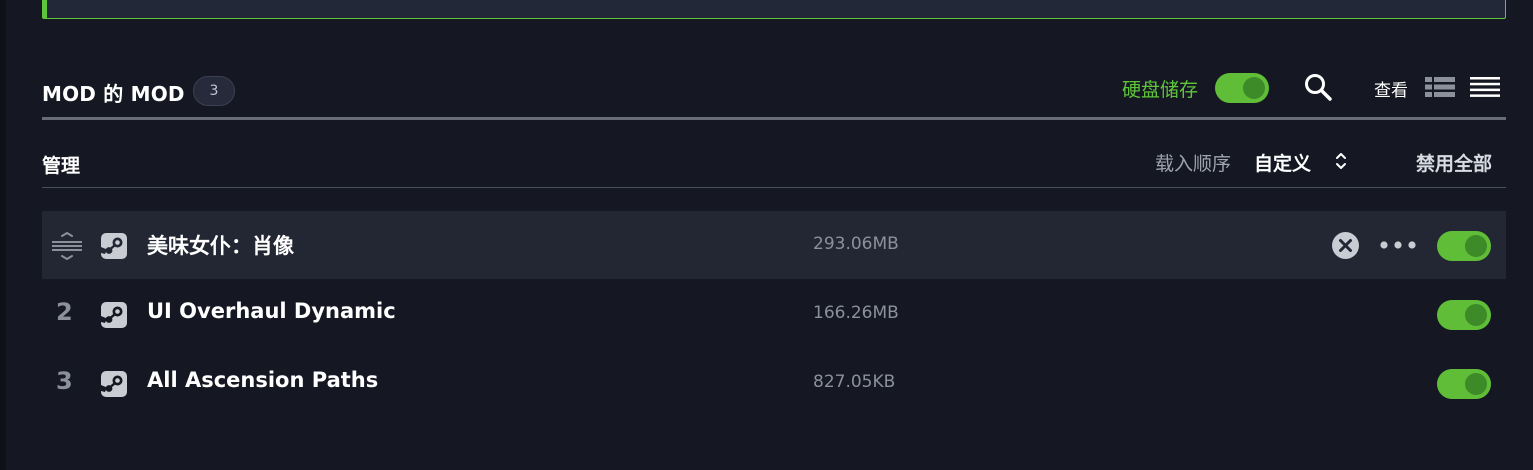 The height and width of the screenshot is (470, 1533). I want to click on disk-storage-toggle, so click(1242, 88).